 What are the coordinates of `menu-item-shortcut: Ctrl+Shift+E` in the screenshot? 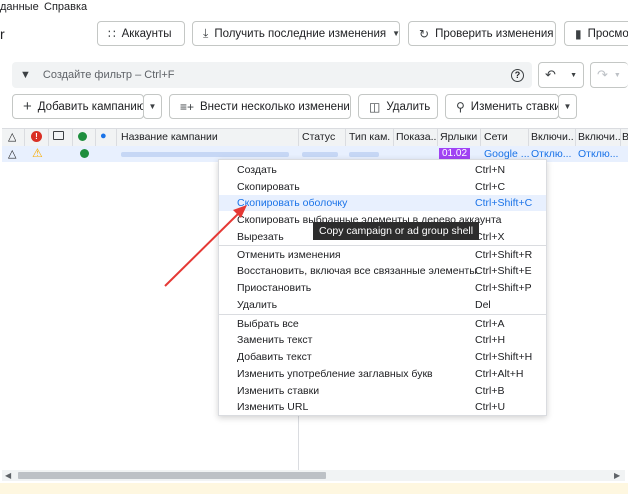 It's located at (503, 271).